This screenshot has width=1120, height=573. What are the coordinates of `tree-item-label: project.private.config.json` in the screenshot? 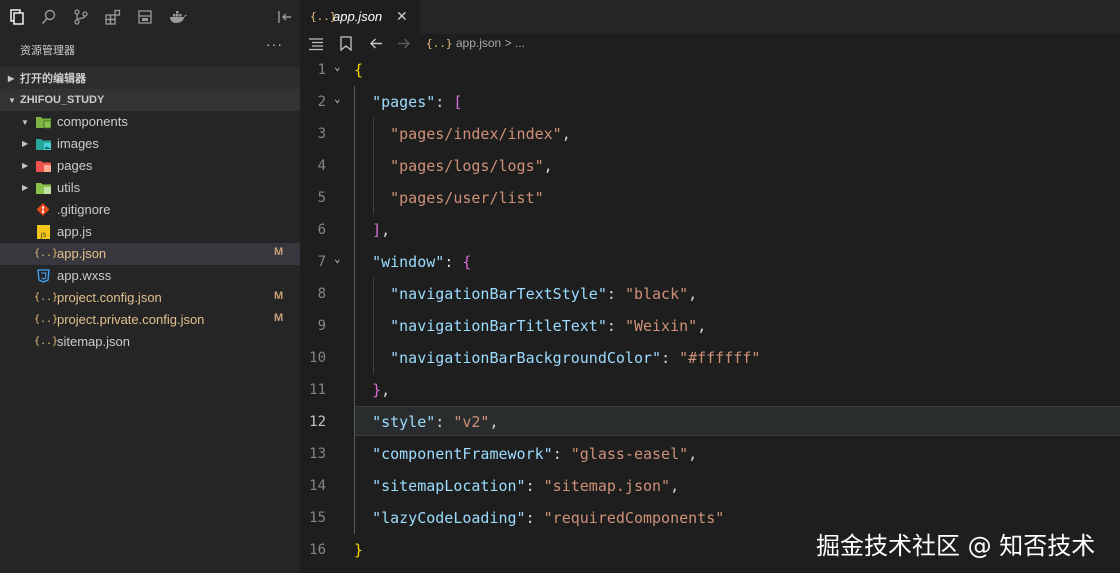 It's located at (131, 319).